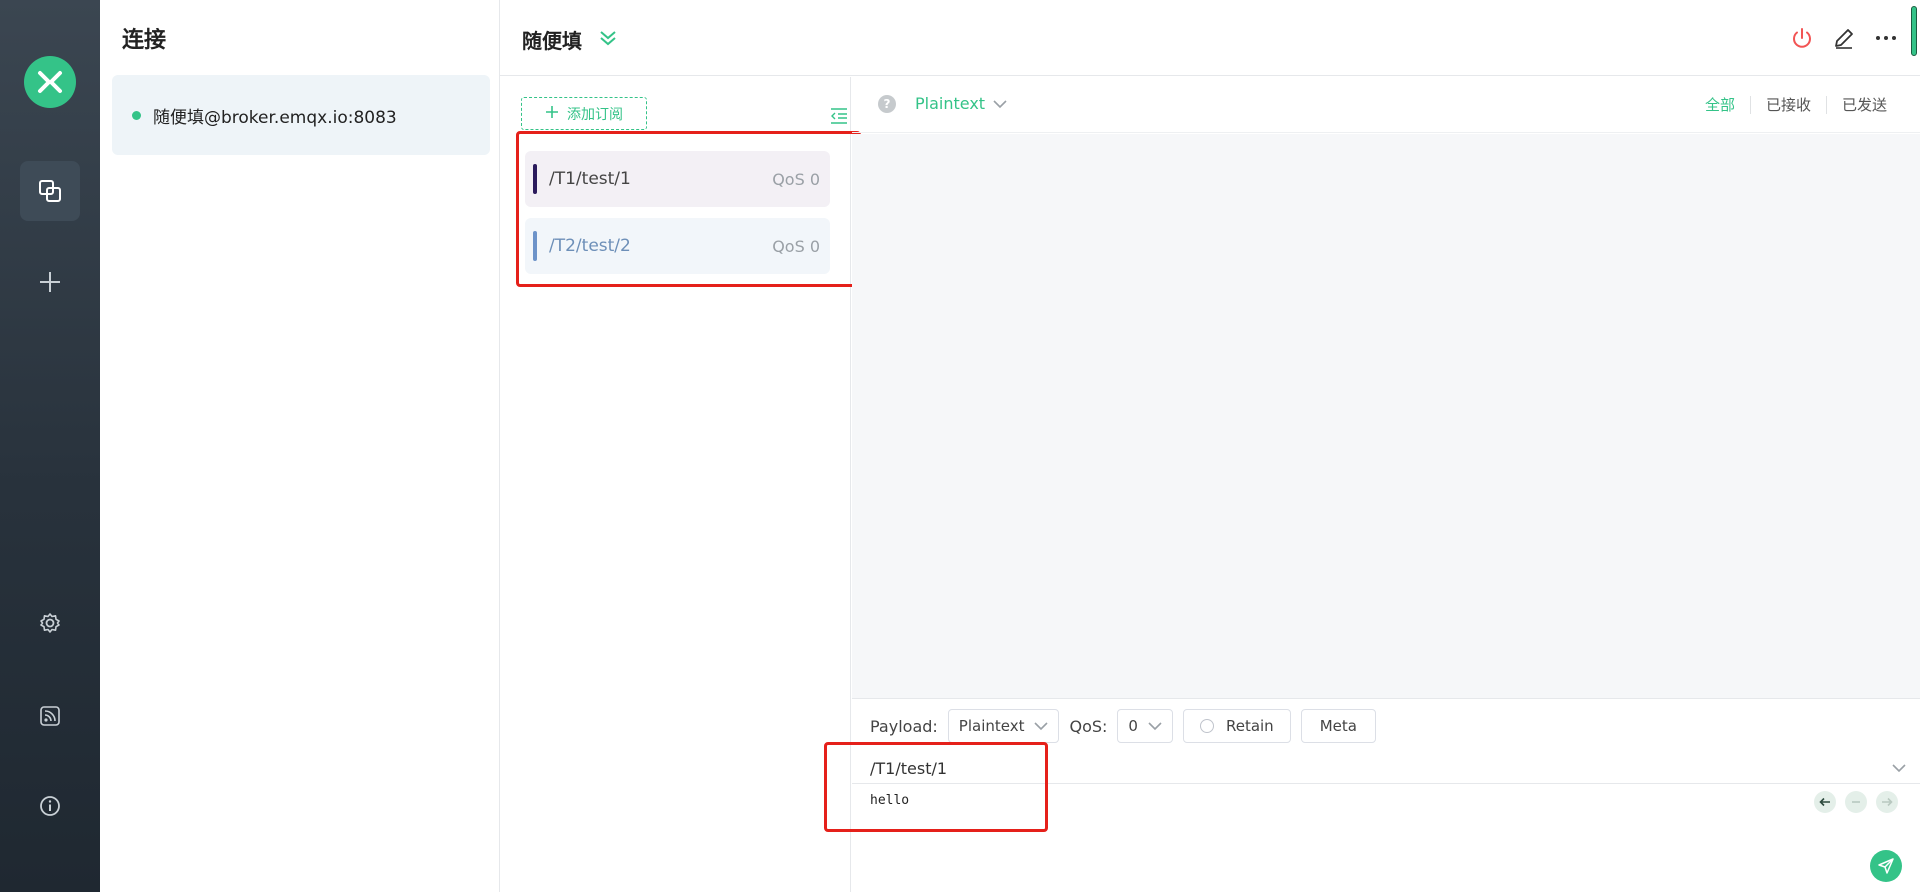 The height and width of the screenshot is (892, 1920). I want to click on message-format-select: Plaintext, so click(961, 103).